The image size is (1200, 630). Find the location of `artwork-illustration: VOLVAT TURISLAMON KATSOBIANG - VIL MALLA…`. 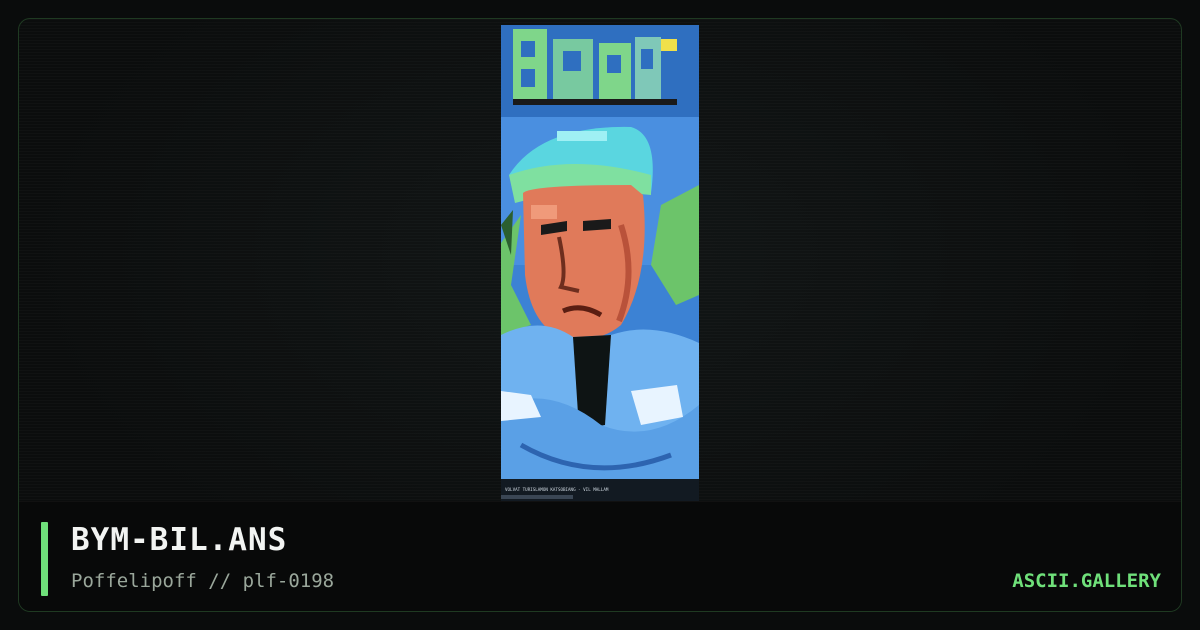

artwork-illustration: VOLVAT TURISLAMON KATSOBIANG - VIL MALLA… is located at coordinates (600, 263).